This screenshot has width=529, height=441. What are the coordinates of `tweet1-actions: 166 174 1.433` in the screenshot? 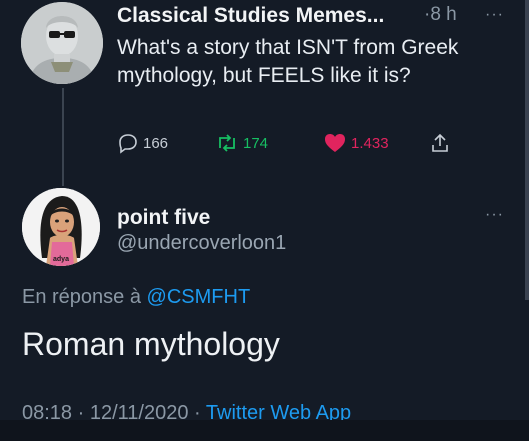 It's located at (287, 146).